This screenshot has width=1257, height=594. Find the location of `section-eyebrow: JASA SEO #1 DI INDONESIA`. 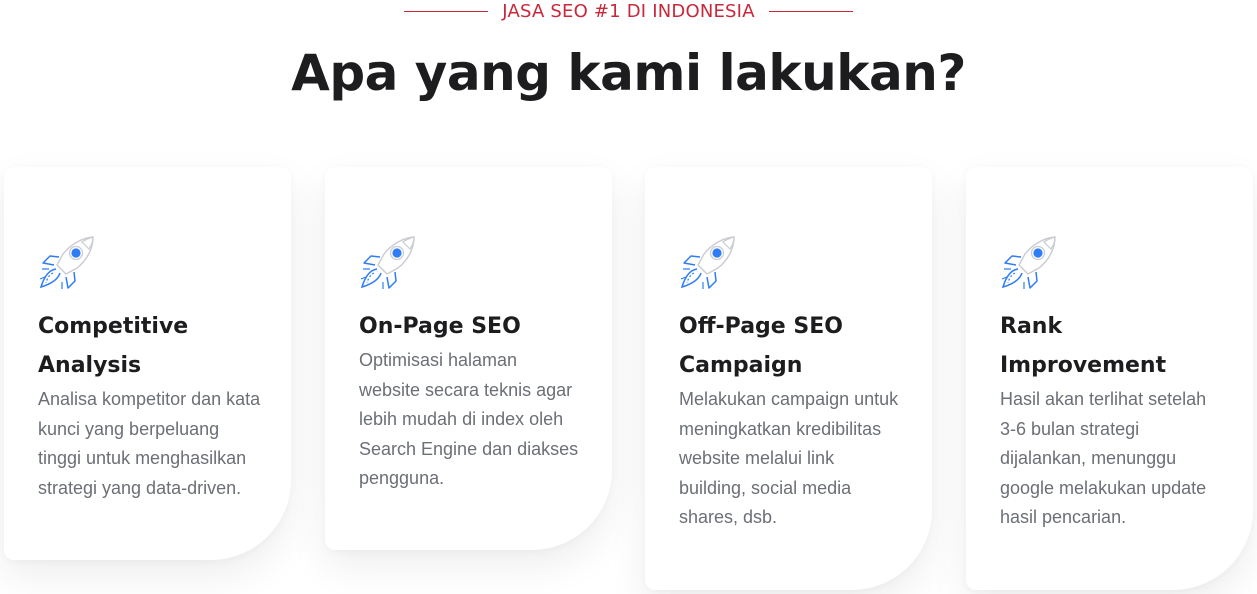

section-eyebrow: JASA SEO #1 DI INDONESIA is located at coordinates (628, 11).